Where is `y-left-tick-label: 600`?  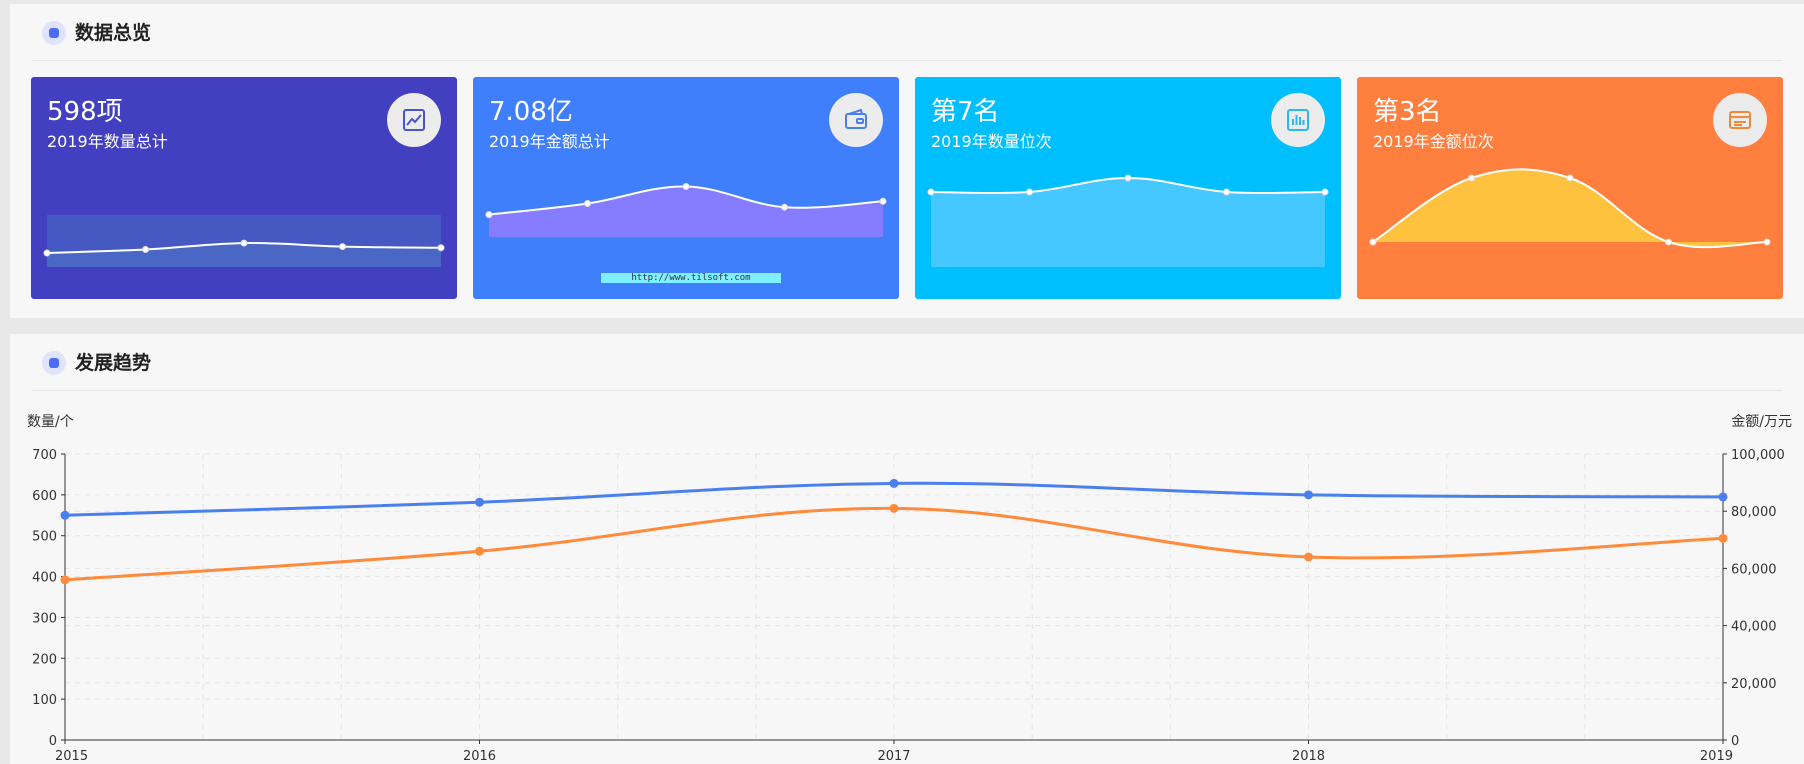 y-left-tick-label: 600 is located at coordinates (44, 496).